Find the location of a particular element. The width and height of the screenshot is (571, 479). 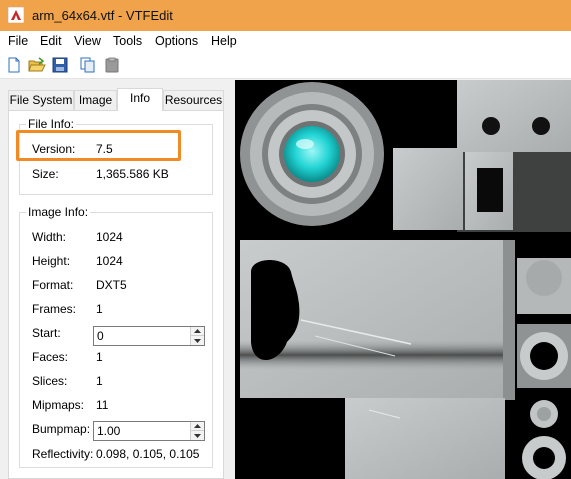

bumpmap-spin-arrows is located at coordinates (197, 431).